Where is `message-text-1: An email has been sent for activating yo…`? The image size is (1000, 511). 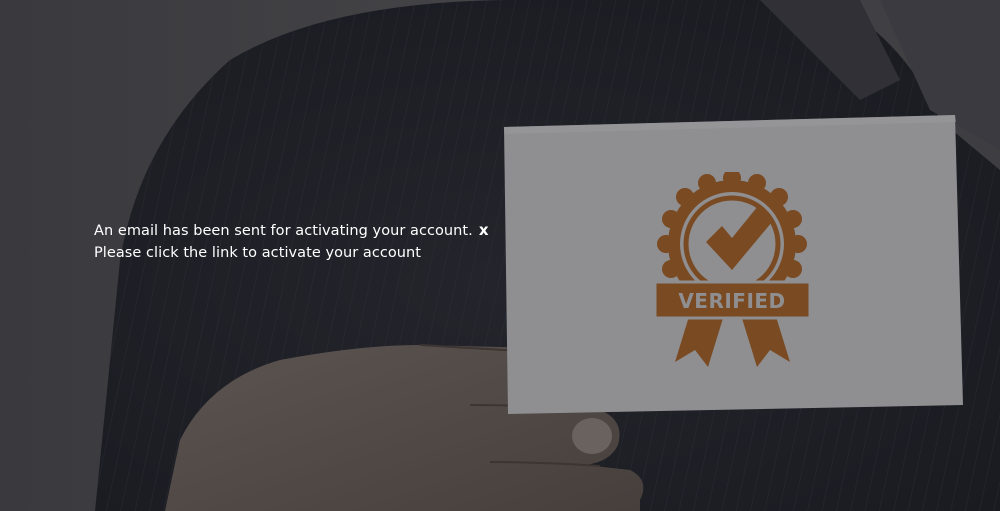
message-text-1: An email has been sent for activating yo… is located at coordinates (283, 231).